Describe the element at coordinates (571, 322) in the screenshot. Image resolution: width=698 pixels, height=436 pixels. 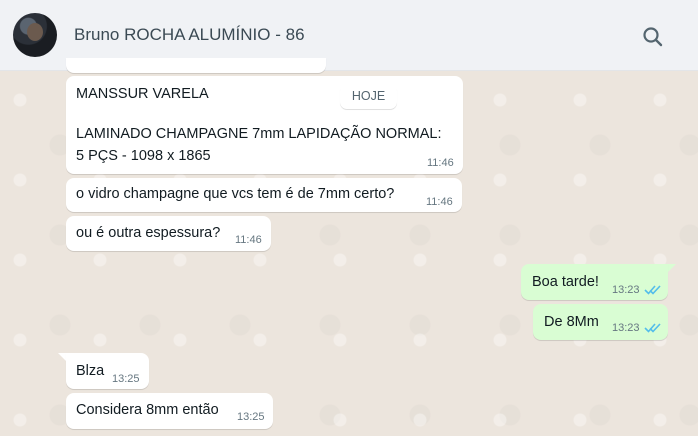
I see `message-text: De 8Mm` at that location.